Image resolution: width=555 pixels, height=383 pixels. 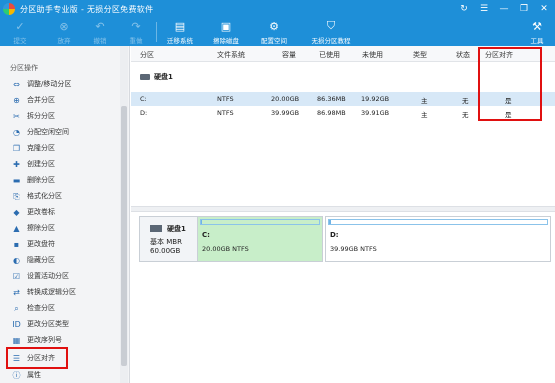 I want to click on sidebar-item-clone: ❐ 克隆分区, so click(x=33, y=148).